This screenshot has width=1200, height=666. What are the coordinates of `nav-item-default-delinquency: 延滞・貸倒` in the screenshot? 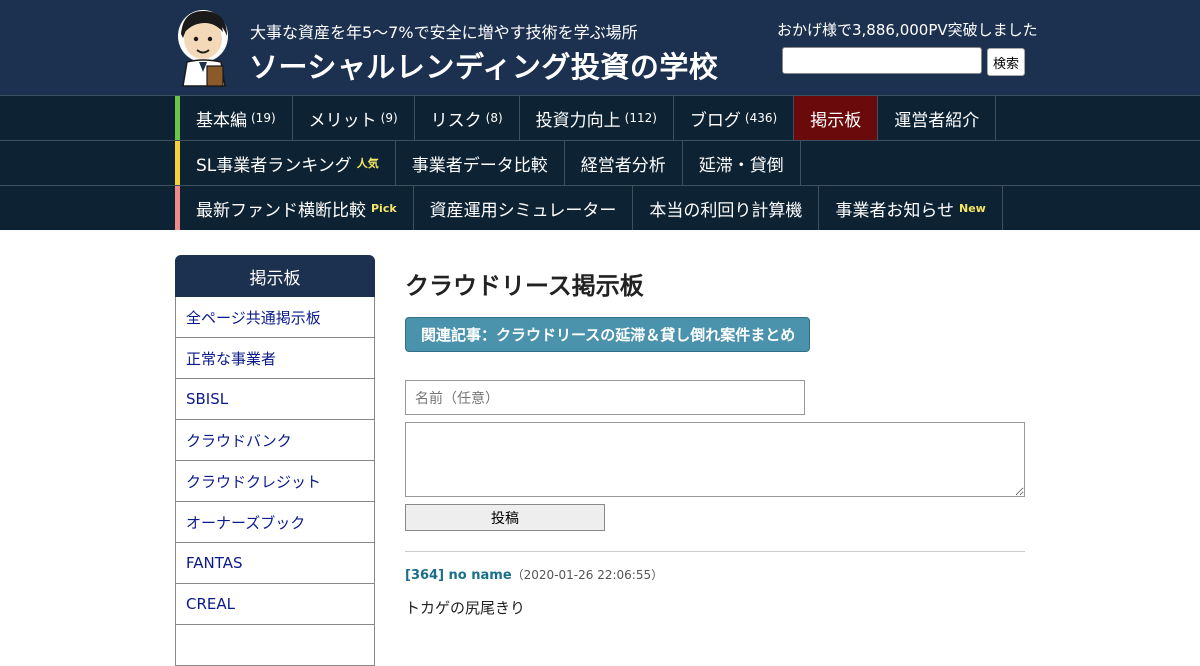 It's located at (742, 163).